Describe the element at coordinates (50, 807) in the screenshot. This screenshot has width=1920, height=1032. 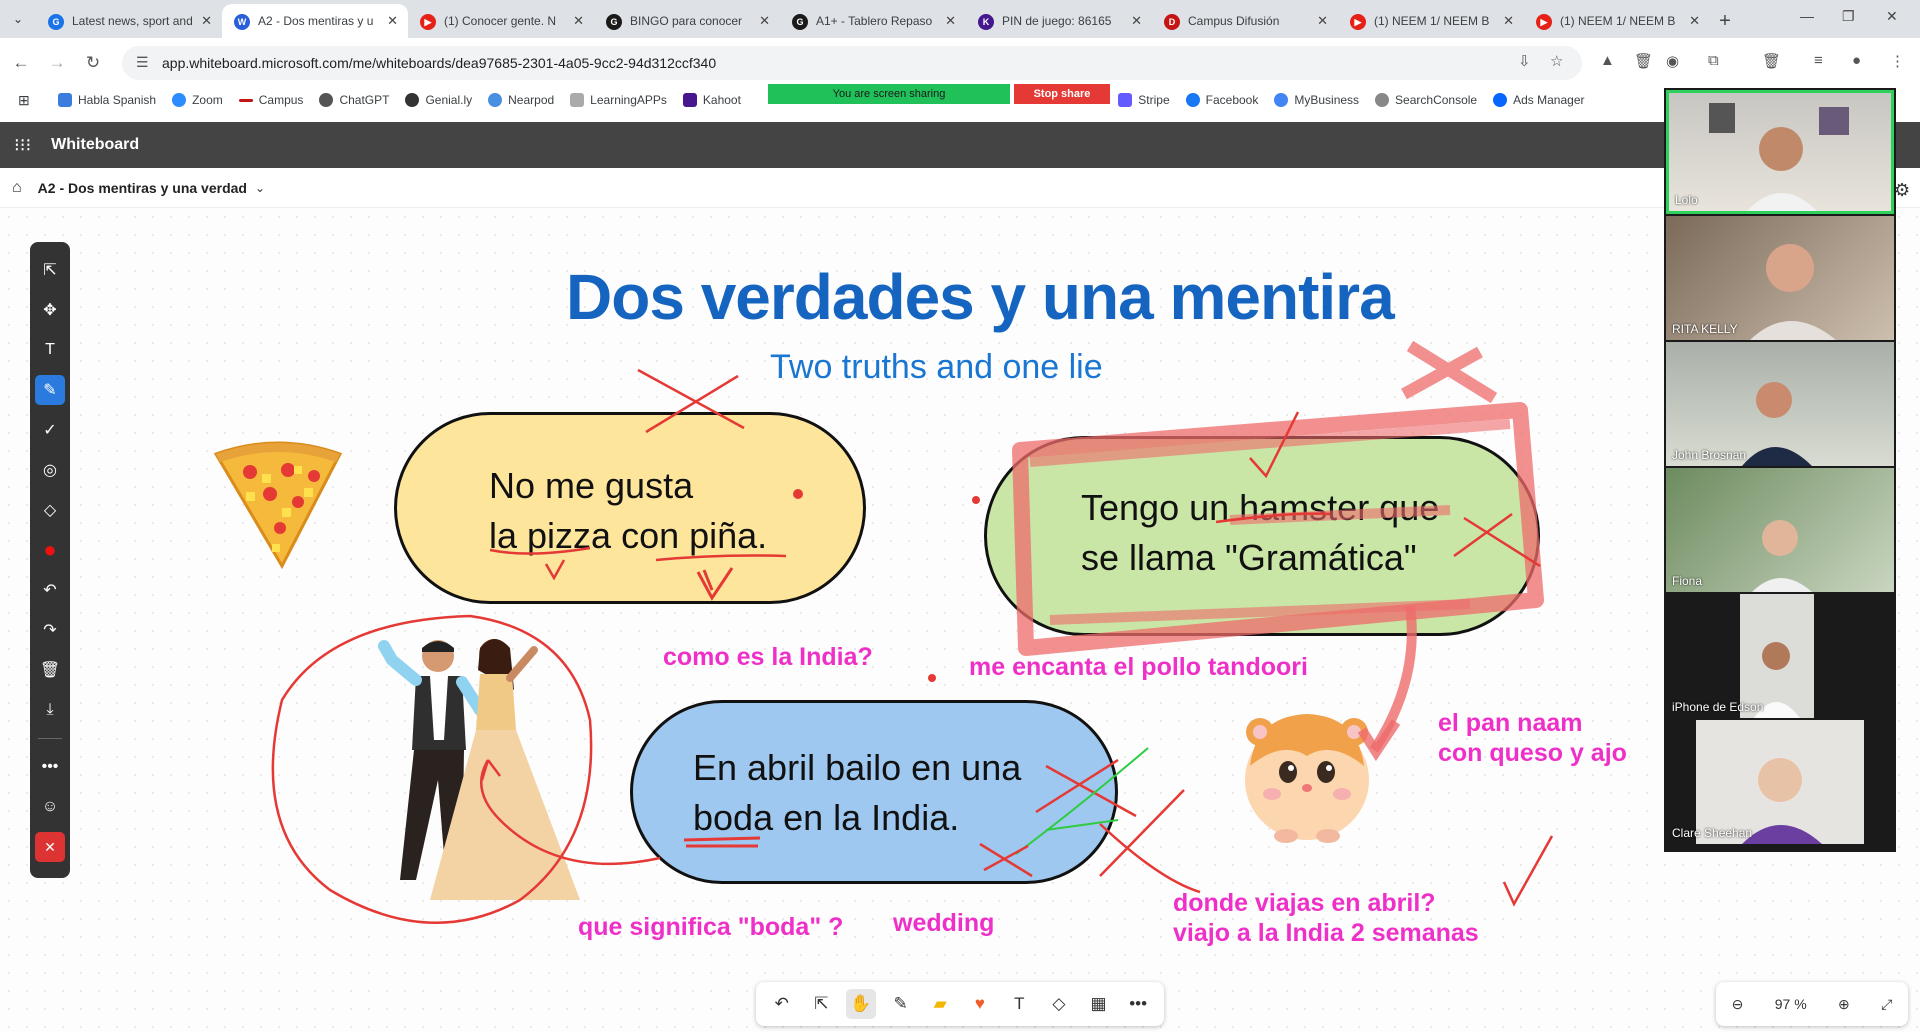
I see `participants-icon: ☺` at that location.